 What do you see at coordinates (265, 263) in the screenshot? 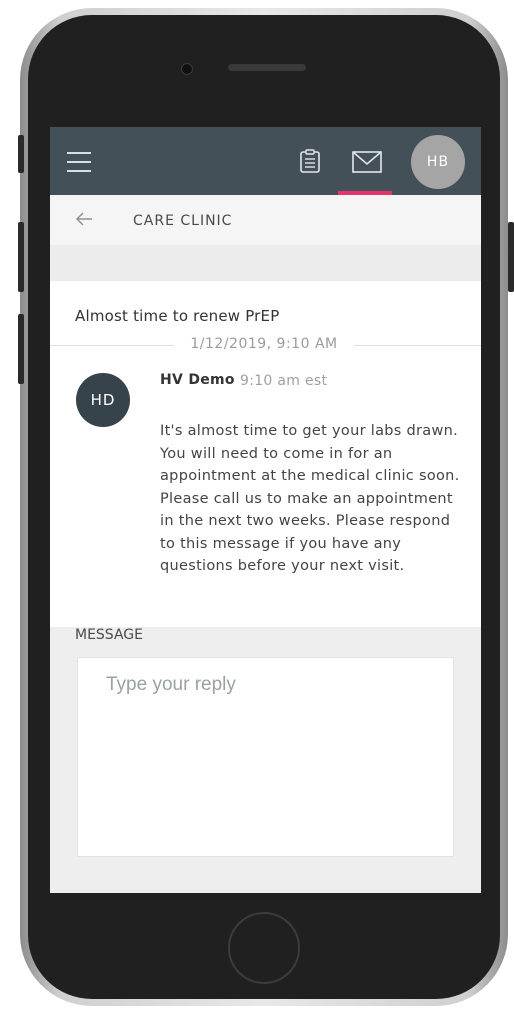
I see `spacer-strip` at bounding box center [265, 263].